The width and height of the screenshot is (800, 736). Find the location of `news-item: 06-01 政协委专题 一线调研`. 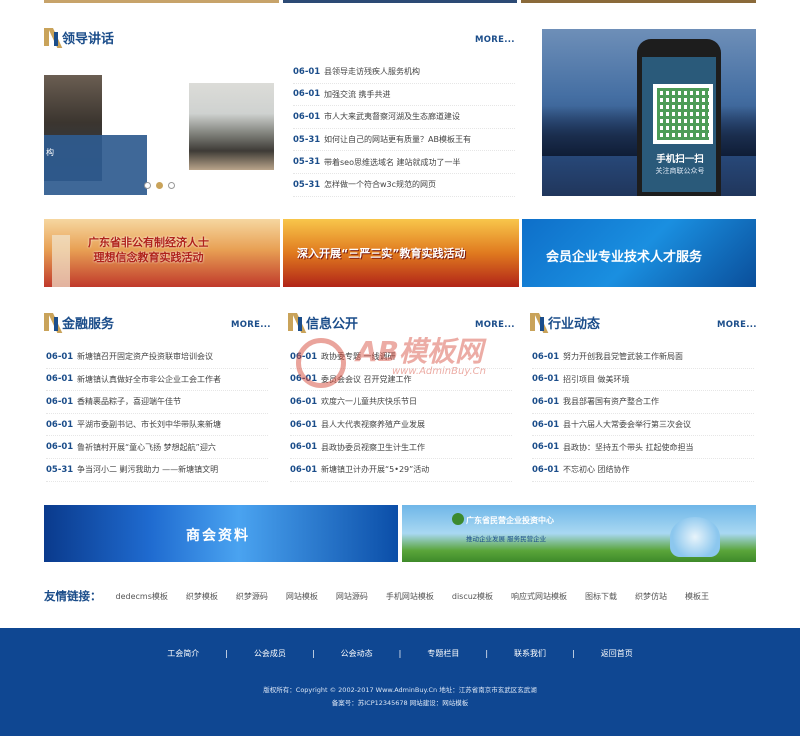

news-item: 06-01 政协委专题 一线调研 is located at coordinates (401, 357).